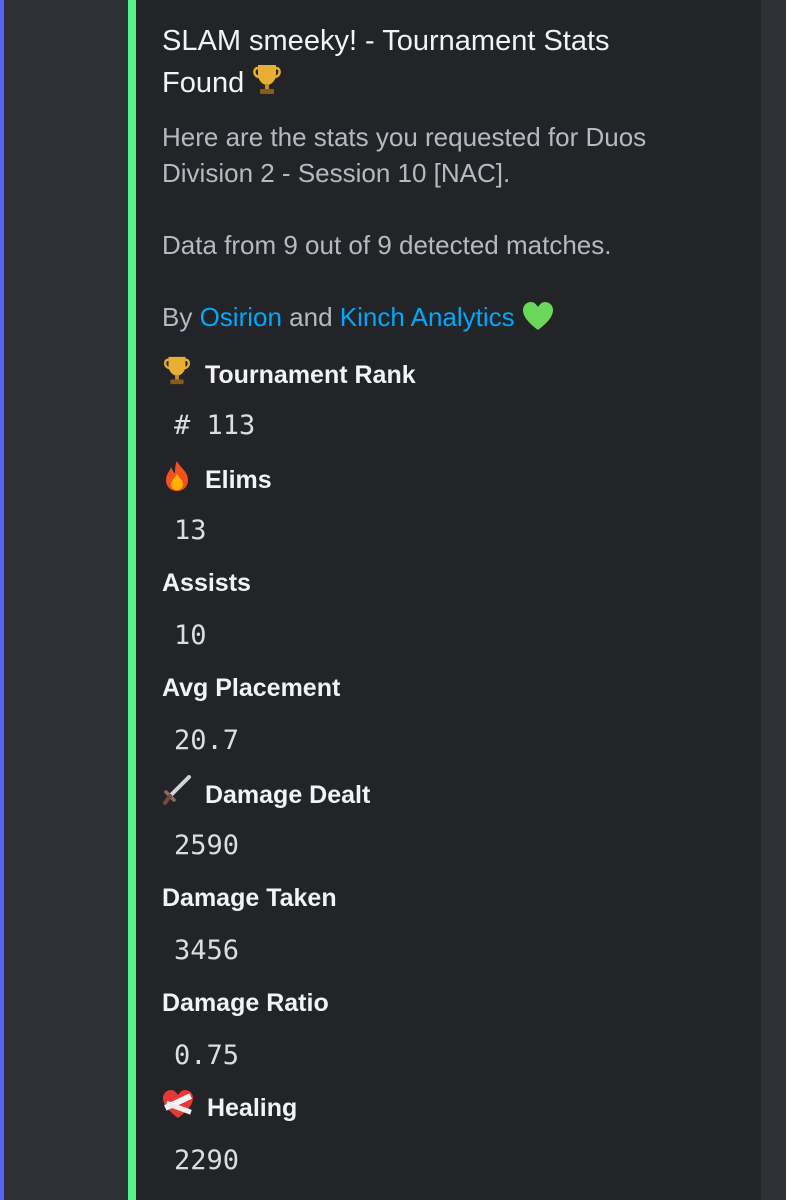 The width and height of the screenshot is (786, 1200). What do you see at coordinates (427, 317) in the screenshot?
I see `kinch-analytics-link: Kinch Analytics` at bounding box center [427, 317].